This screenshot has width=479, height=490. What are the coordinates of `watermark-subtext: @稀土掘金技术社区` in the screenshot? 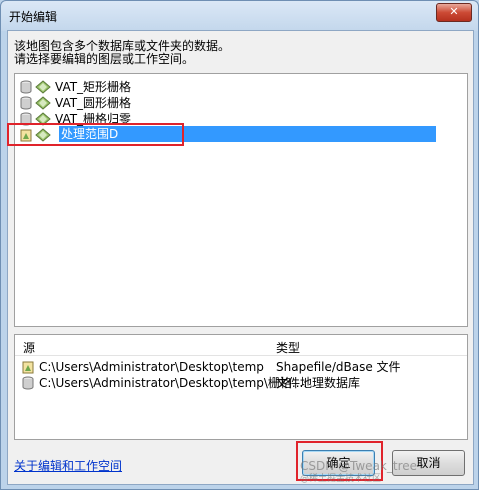 It's located at (341, 479).